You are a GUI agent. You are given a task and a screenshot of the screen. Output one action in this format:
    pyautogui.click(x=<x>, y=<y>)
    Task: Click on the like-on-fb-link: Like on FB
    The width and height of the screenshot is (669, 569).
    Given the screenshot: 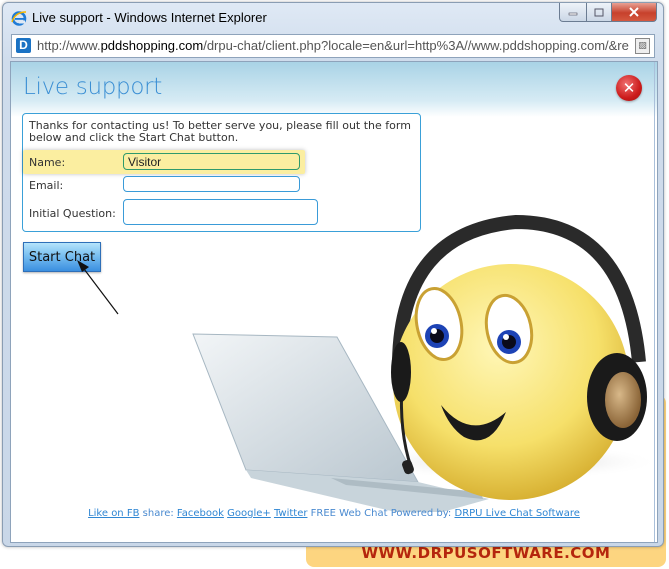 What is the action you would take?
    pyautogui.click(x=113, y=513)
    